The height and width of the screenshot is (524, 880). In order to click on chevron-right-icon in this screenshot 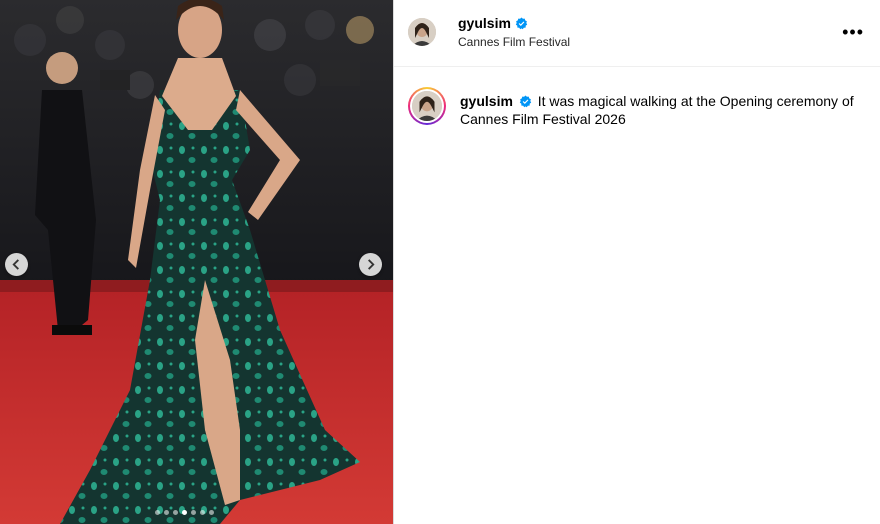, I will do `click(371, 264)`.